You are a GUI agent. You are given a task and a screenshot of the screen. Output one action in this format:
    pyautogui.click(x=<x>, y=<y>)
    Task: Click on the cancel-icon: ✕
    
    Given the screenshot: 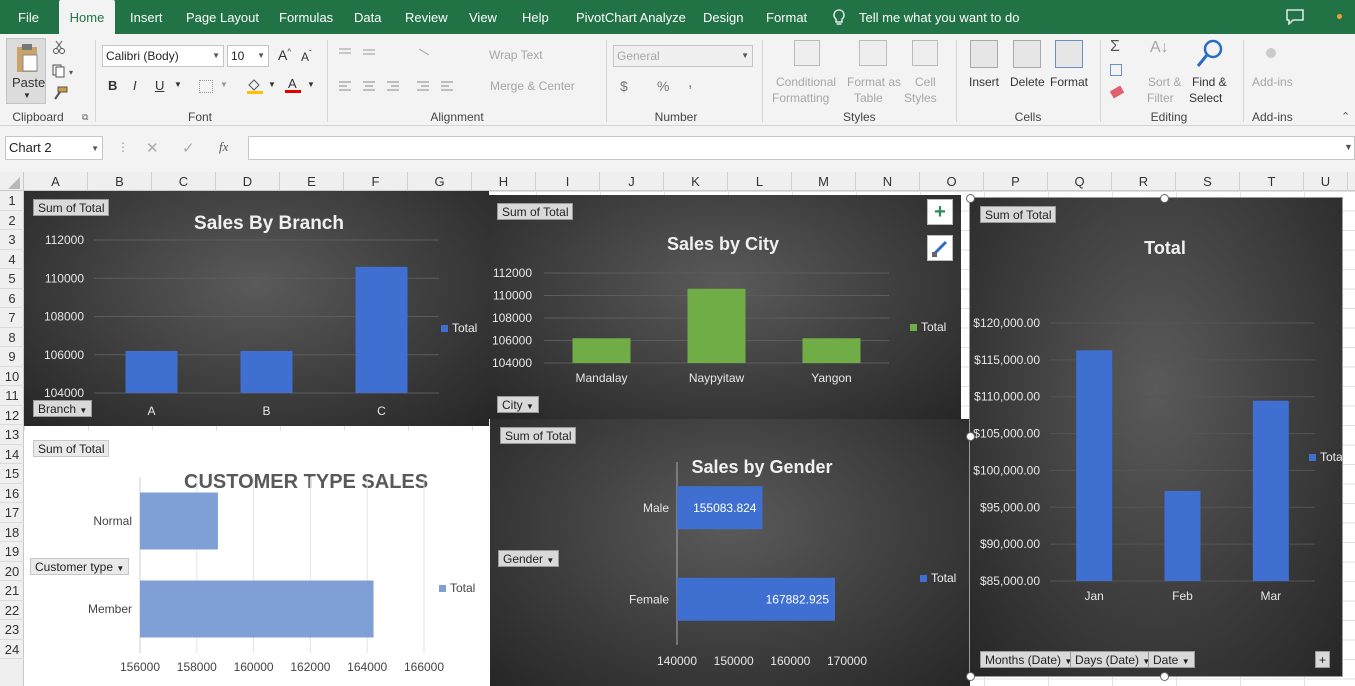 What is the action you would take?
    pyautogui.click(x=152, y=148)
    